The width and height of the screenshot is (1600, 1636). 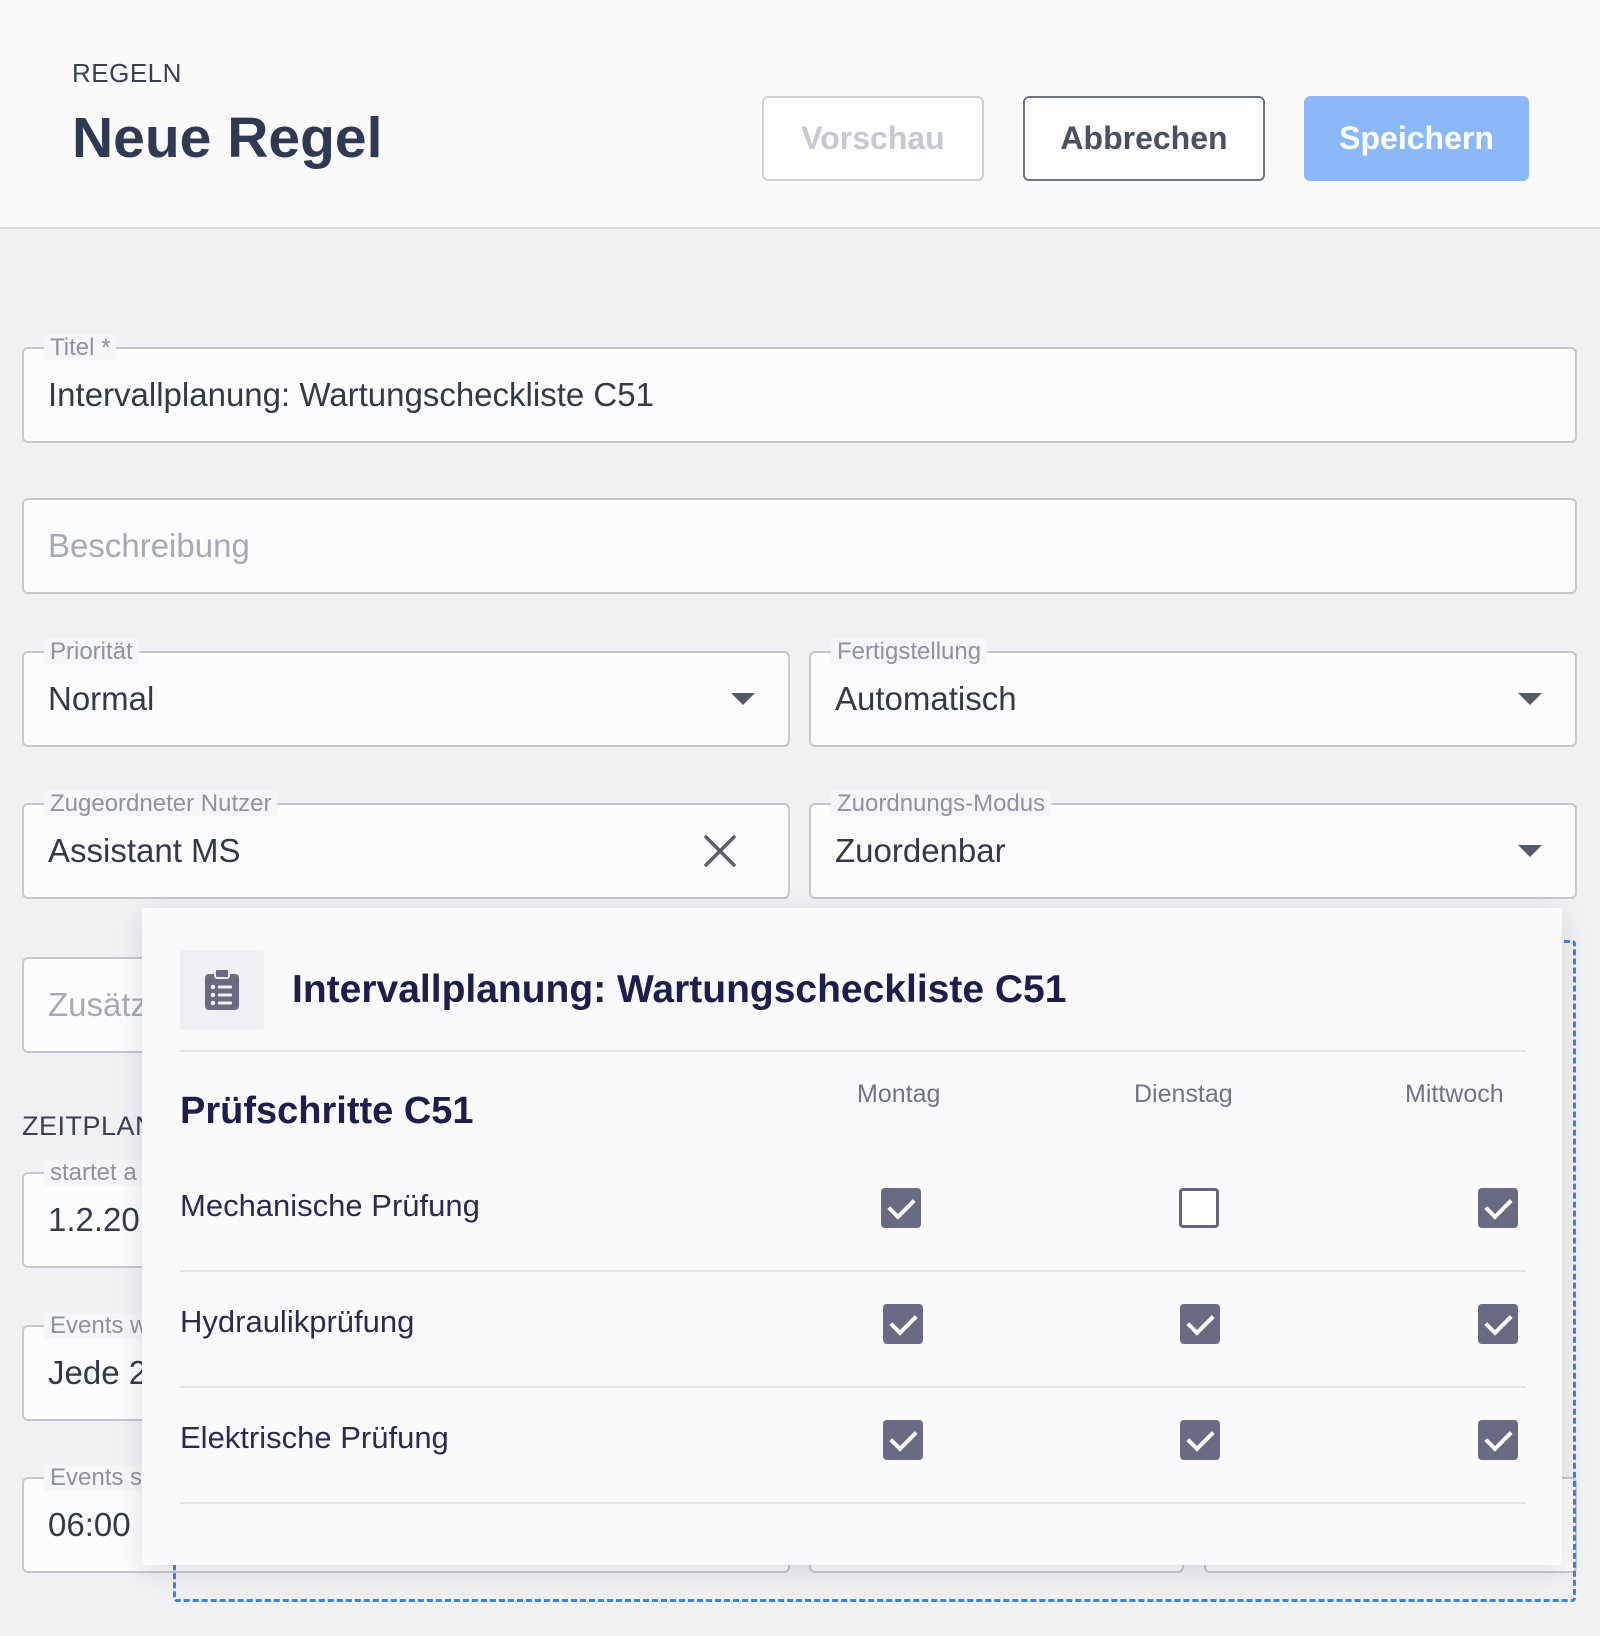 What do you see at coordinates (89, 1126) in the screenshot?
I see `schedule-section-label: ZEITPLAN` at bounding box center [89, 1126].